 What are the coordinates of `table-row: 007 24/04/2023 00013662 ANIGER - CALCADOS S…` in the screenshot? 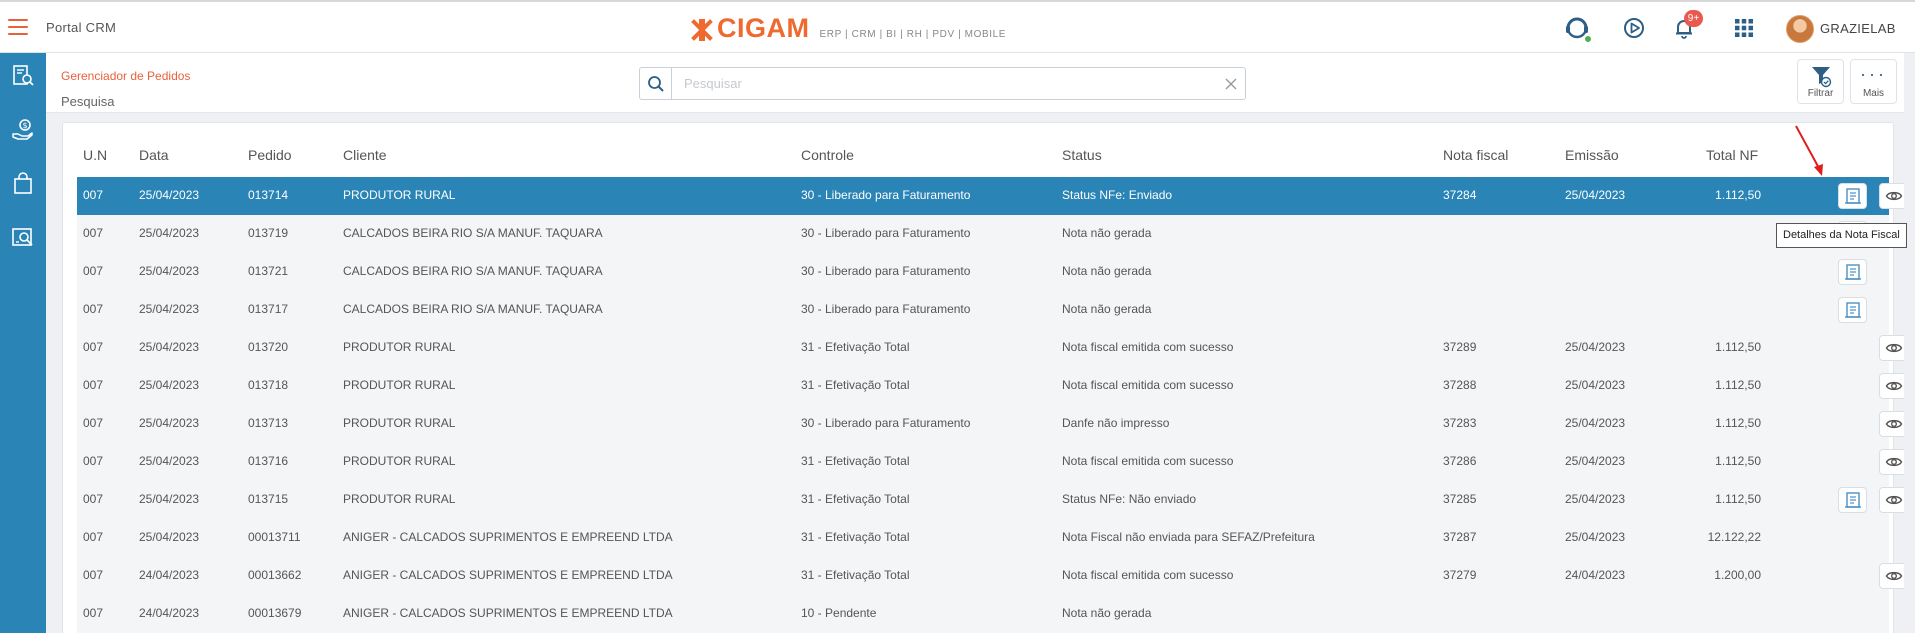 It's located at (992, 576).